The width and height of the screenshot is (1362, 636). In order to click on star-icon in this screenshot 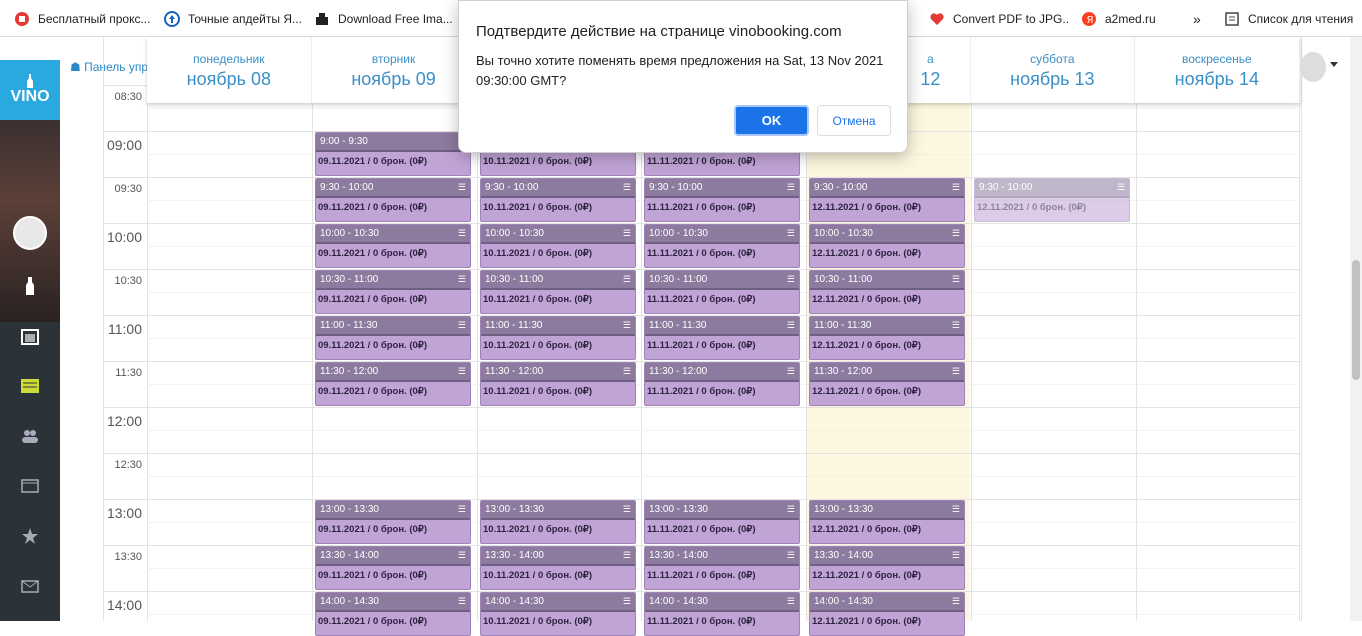, I will do `click(30, 536)`.